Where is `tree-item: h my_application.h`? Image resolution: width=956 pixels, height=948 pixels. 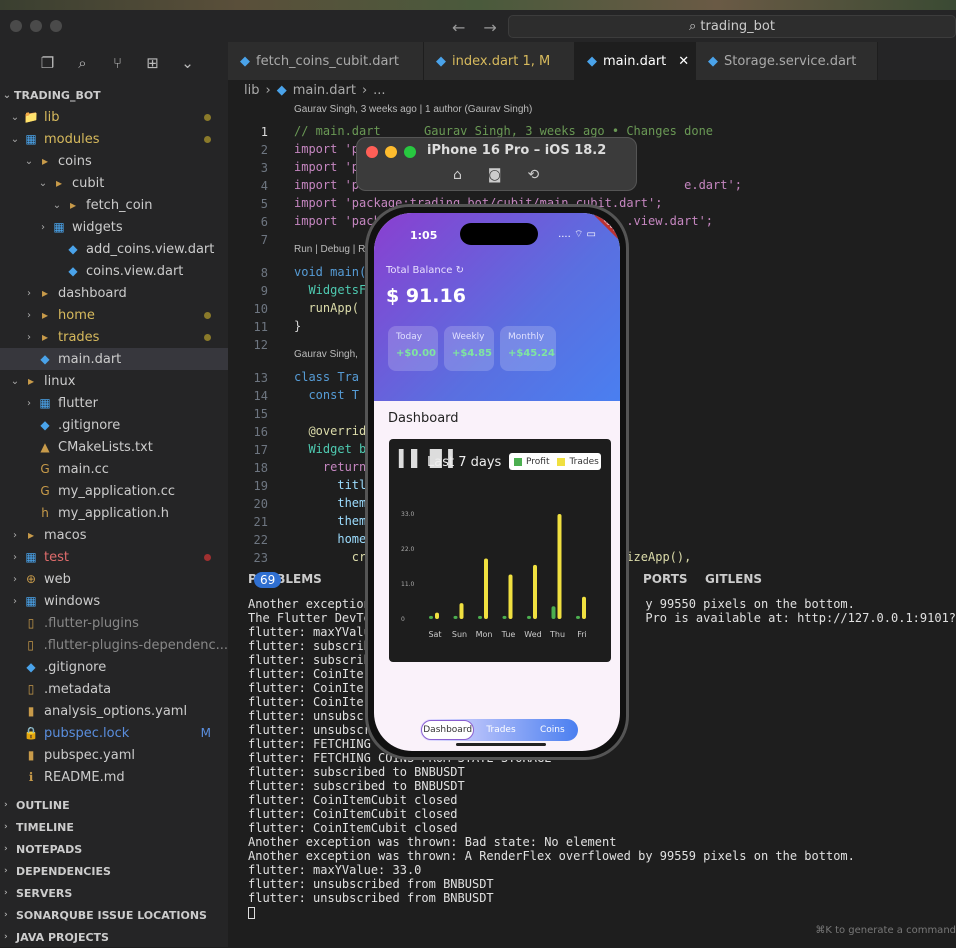
tree-item: h my_application.h is located at coordinates (114, 513).